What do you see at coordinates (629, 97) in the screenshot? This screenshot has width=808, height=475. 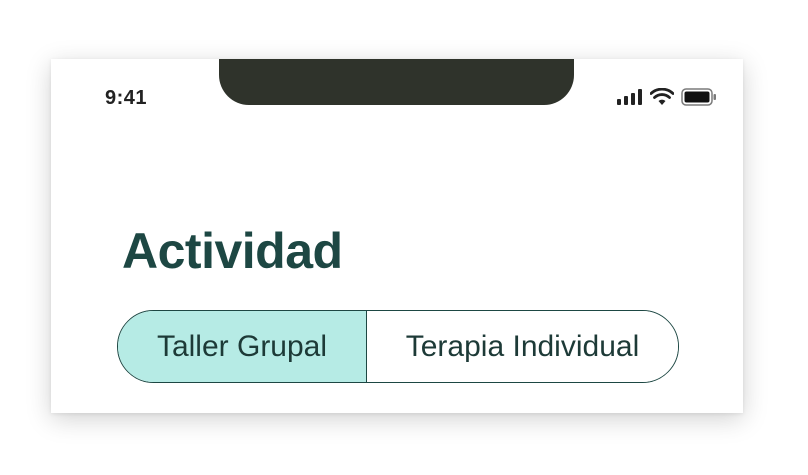 I see `signal-icon` at bounding box center [629, 97].